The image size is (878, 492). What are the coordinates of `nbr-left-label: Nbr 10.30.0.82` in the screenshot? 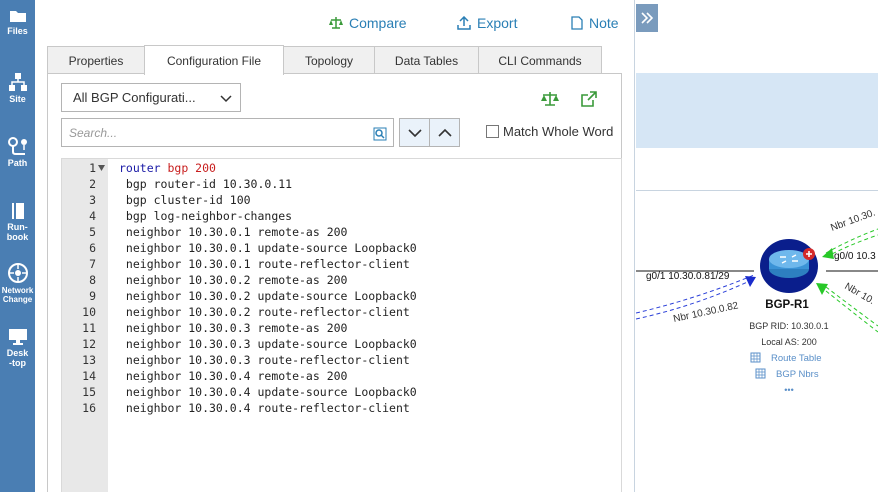 It's located at (705, 312).